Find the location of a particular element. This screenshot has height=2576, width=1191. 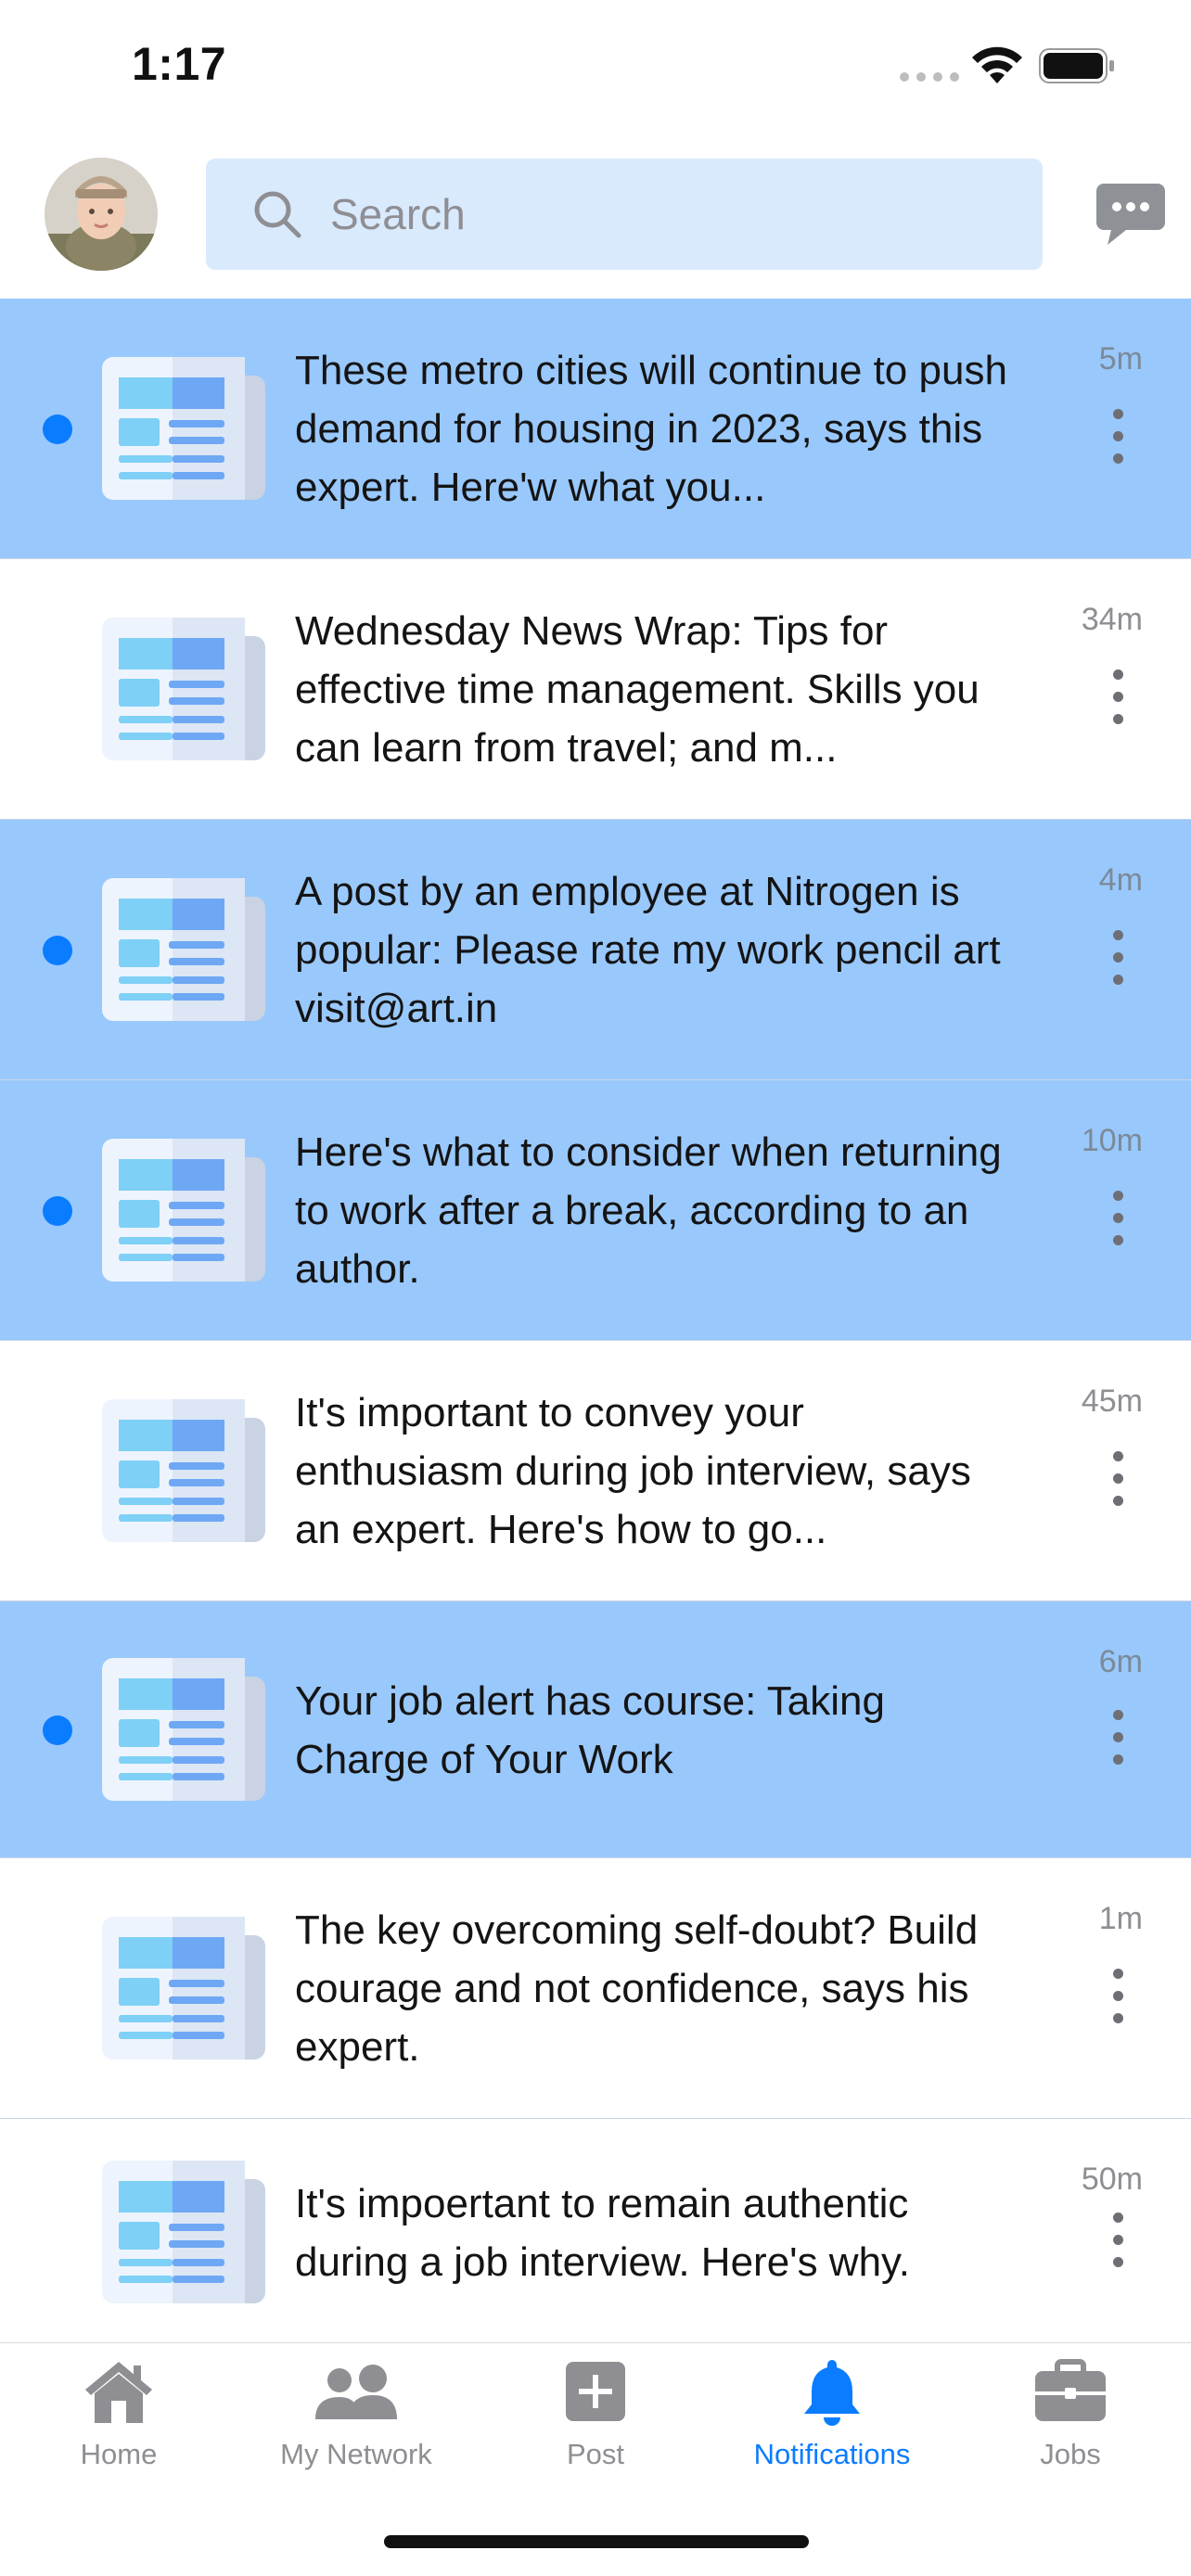

search-icon is located at coordinates (277, 214).